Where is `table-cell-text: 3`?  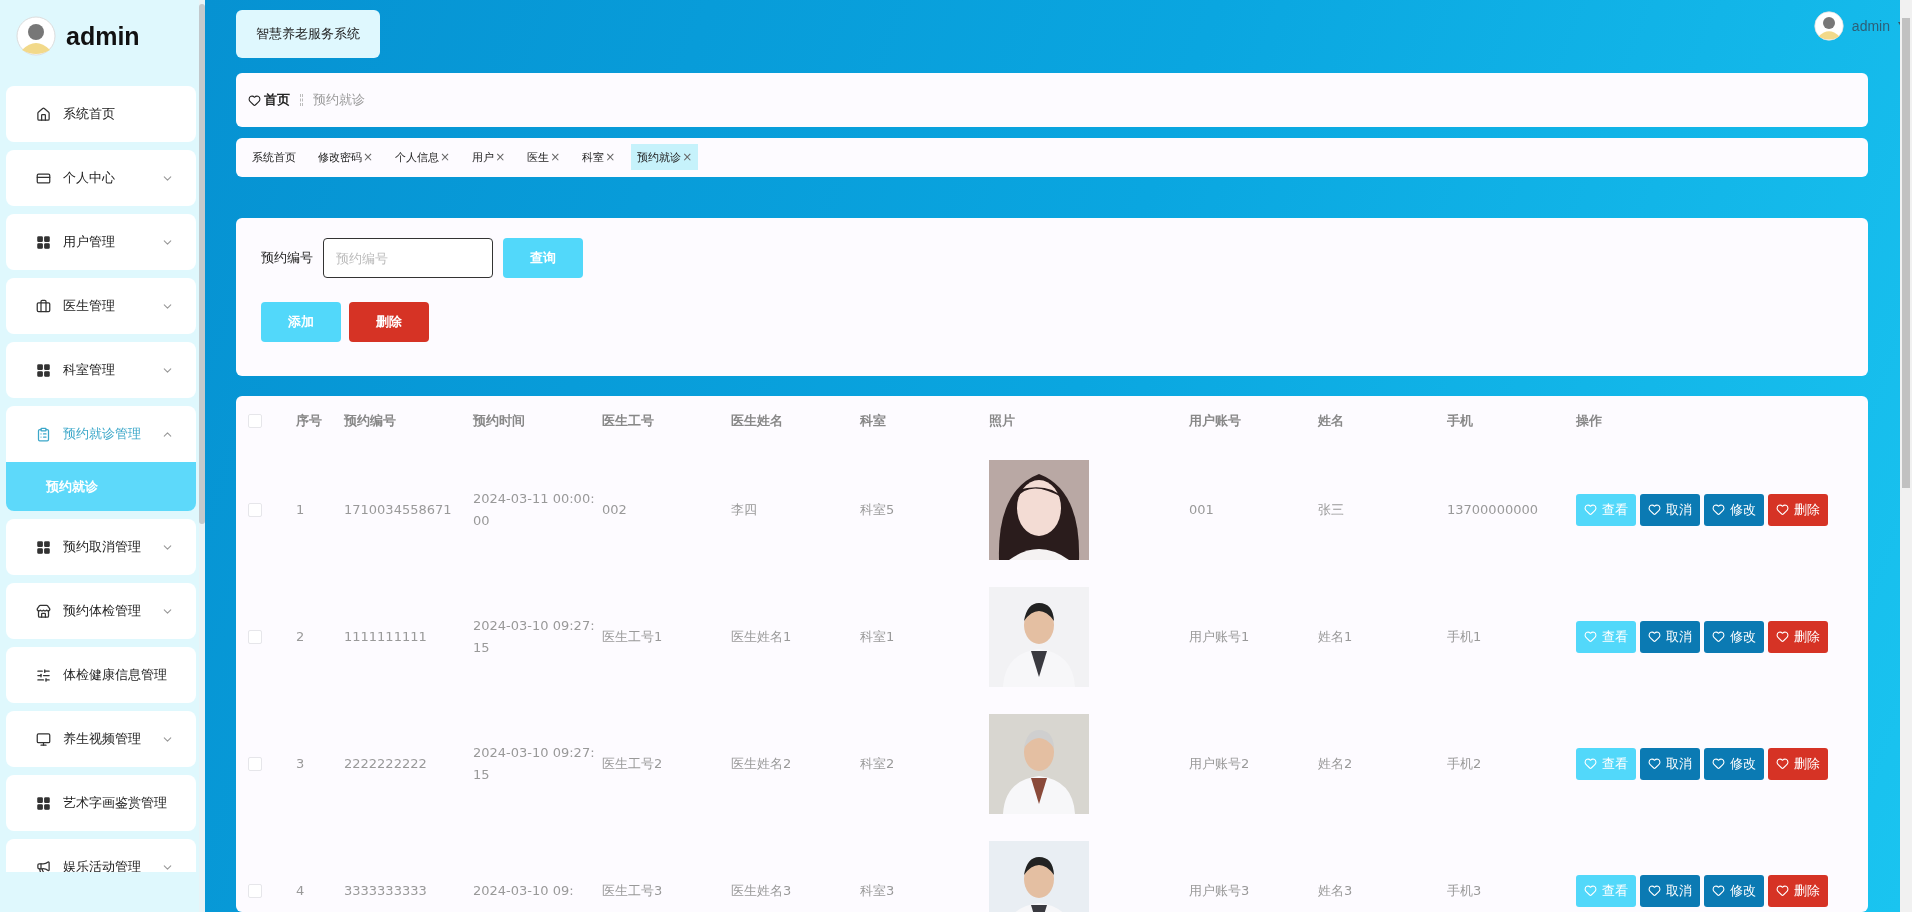
table-cell-text: 3 is located at coordinates (301, 763).